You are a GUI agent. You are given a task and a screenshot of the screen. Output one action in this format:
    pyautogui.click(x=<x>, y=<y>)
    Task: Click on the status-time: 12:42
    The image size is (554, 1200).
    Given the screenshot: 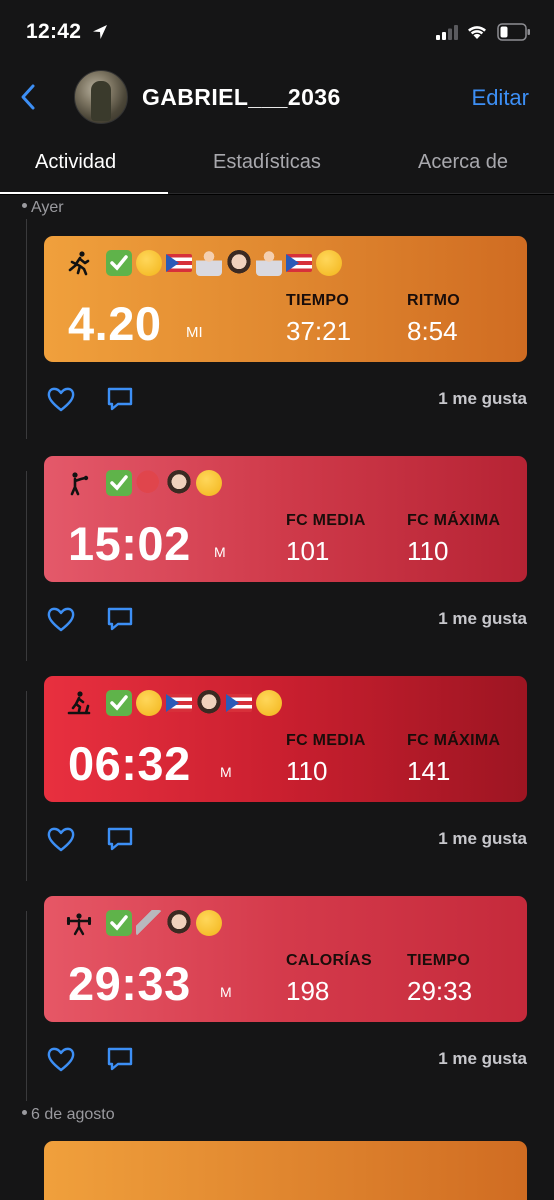 What is the action you would take?
    pyautogui.click(x=54, y=31)
    